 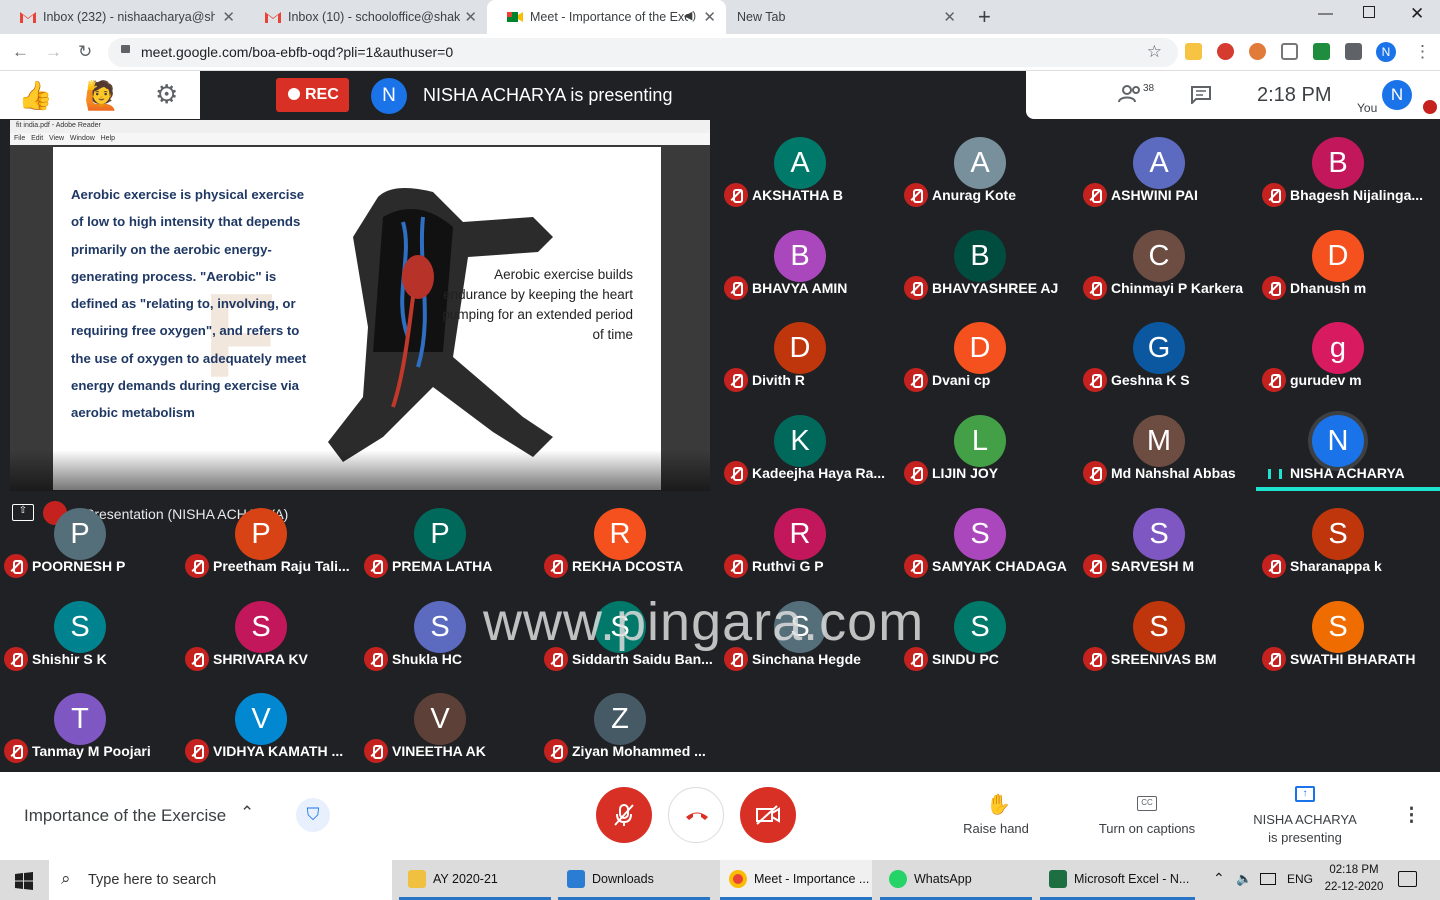 I want to click on self-avatar: N, so click(x=1397, y=95).